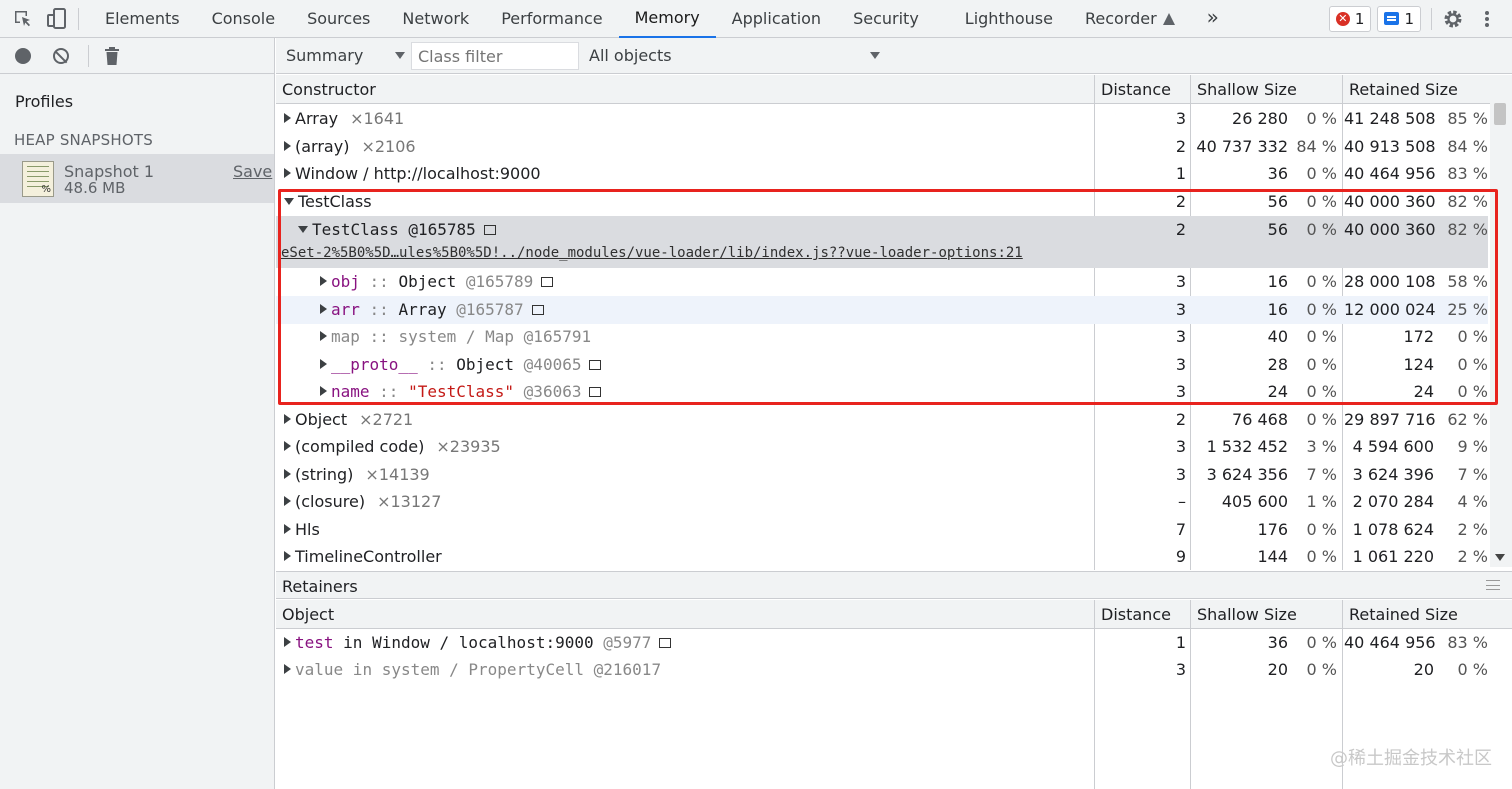 This screenshot has height=789, width=1512. Describe the element at coordinates (435, 19) in the screenshot. I see `tab-network: Network` at that location.